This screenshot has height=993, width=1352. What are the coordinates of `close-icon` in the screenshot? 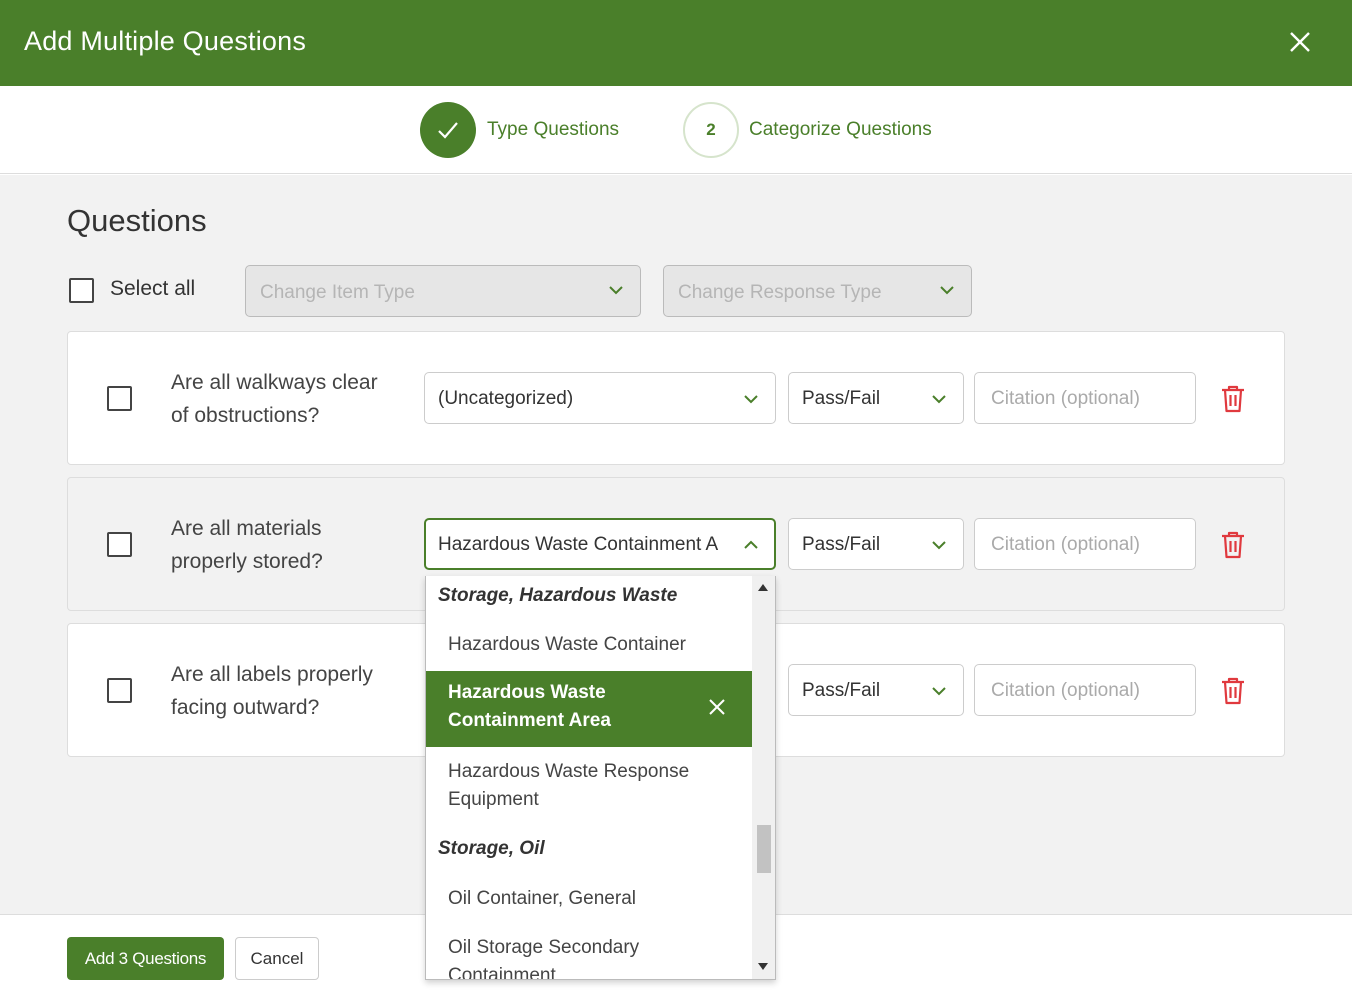 It's located at (1300, 42).